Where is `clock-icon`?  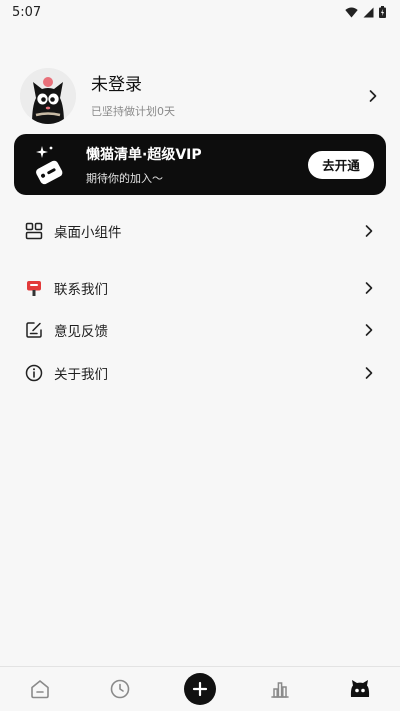 clock-icon is located at coordinates (120, 689).